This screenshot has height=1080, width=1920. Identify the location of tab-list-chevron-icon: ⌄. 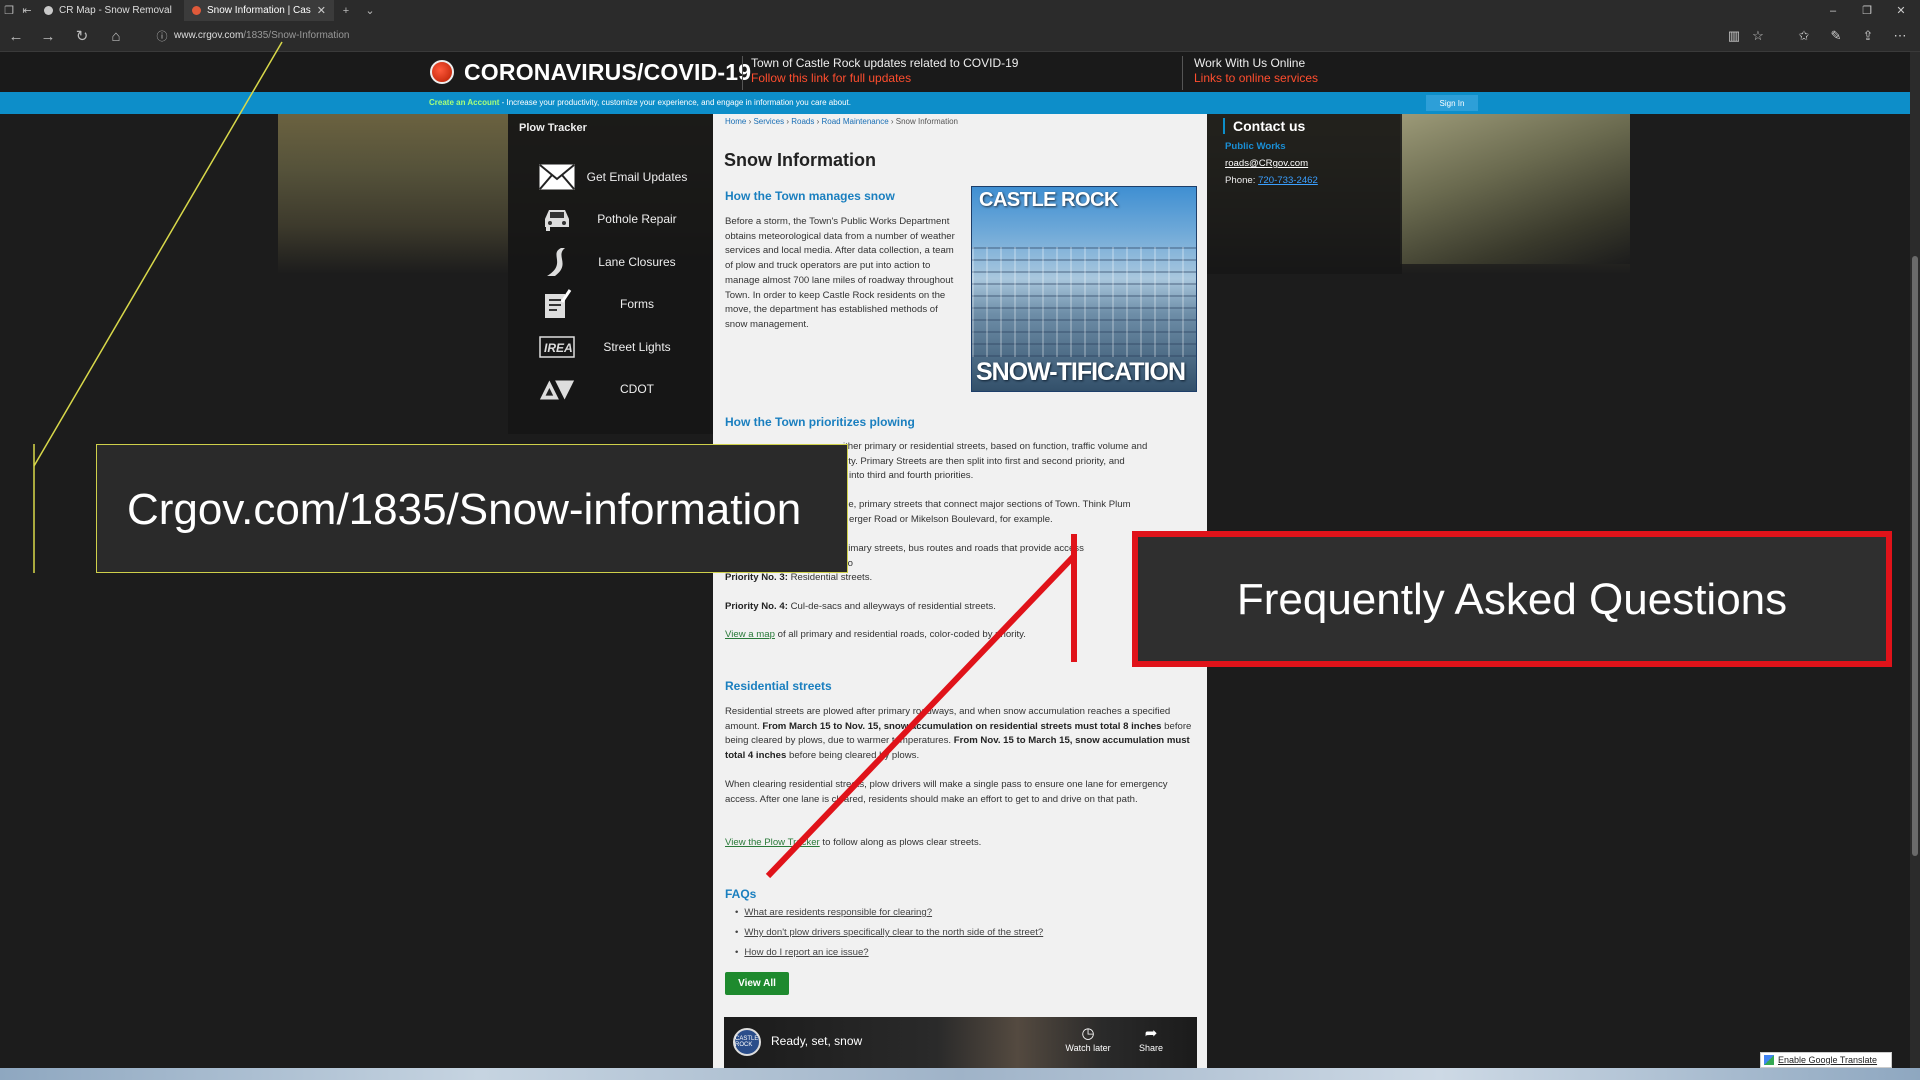
(370, 10).